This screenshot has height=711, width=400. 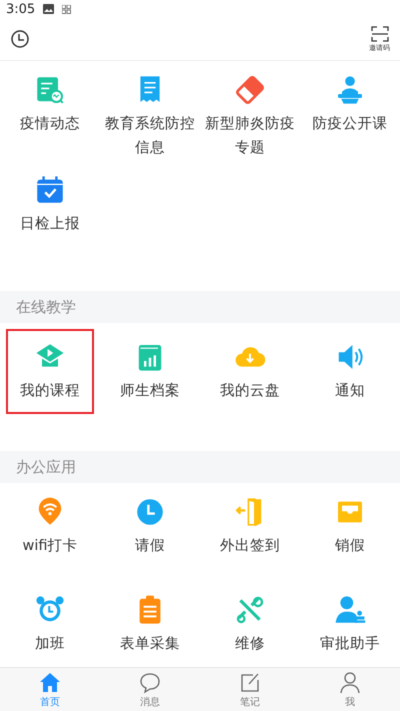 What do you see at coordinates (50, 371) in the screenshot?
I see `highlight-frame: 我的课程` at bounding box center [50, 371].